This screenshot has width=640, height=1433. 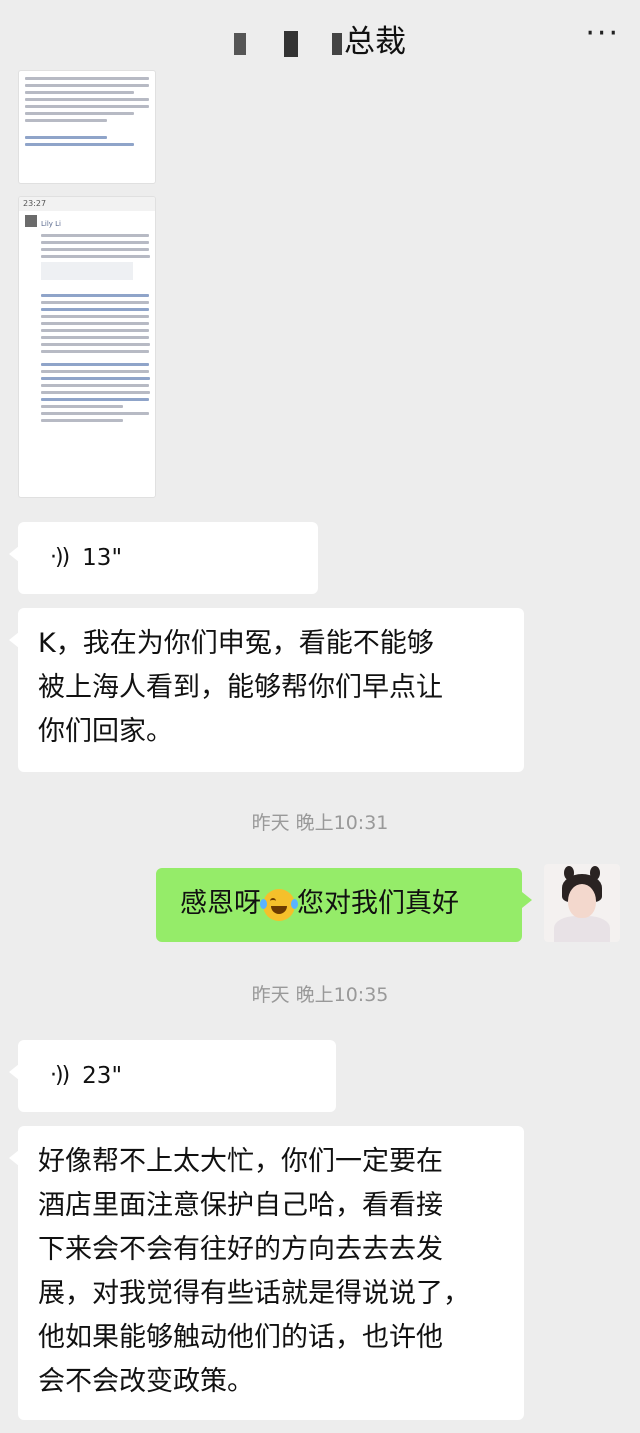 I want to click on chat-title-area: 总裁, so click(x=320, y=38).